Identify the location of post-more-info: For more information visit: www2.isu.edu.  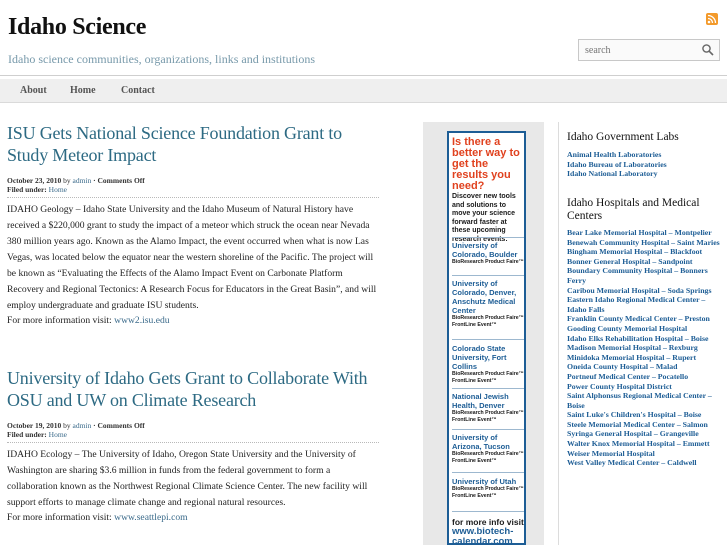
(193, 321).